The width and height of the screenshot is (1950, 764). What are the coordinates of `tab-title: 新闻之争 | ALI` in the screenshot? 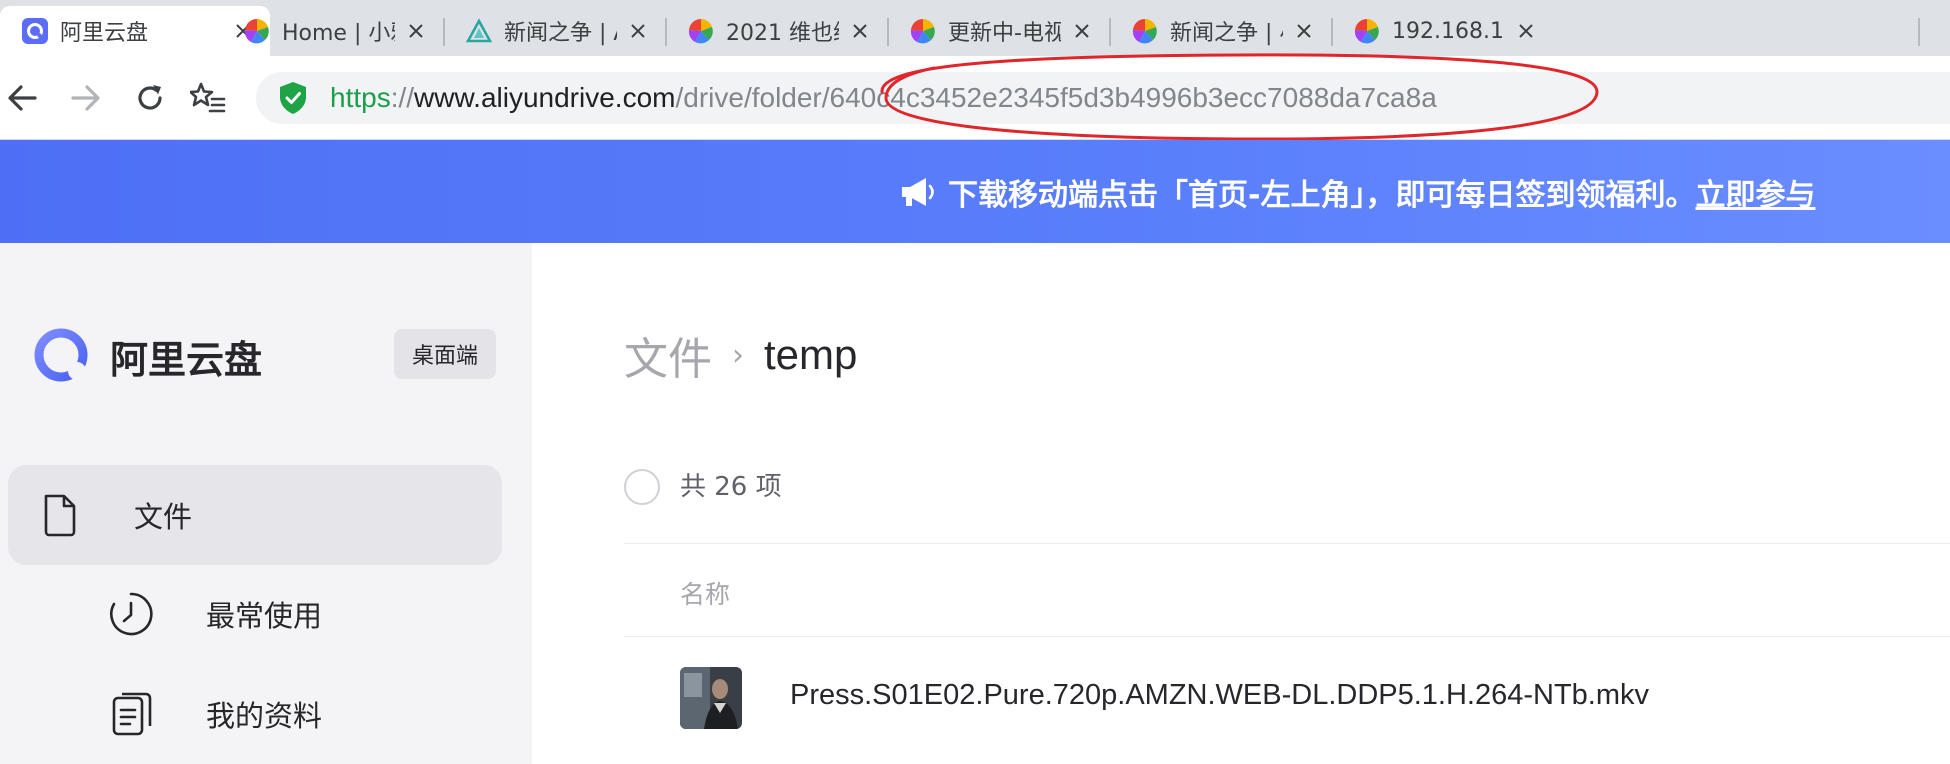 It's located at (560, 33).